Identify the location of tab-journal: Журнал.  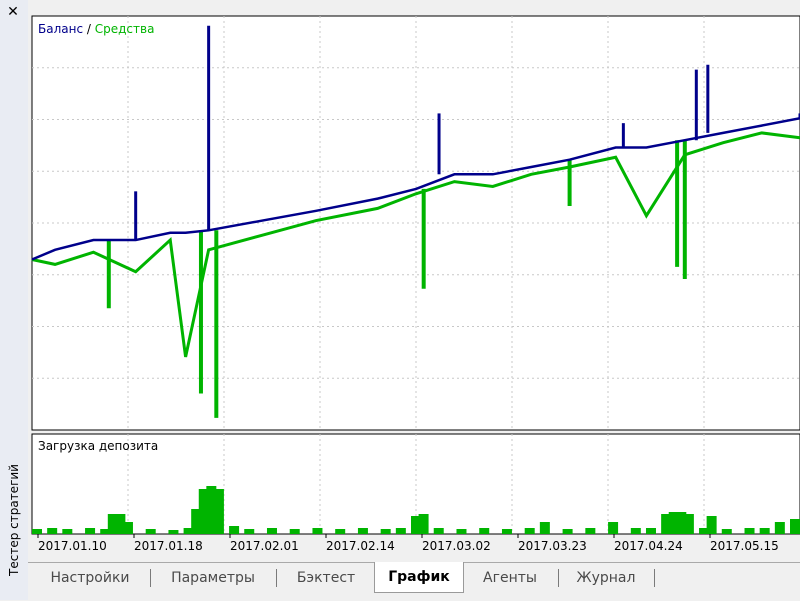
(606, 578).